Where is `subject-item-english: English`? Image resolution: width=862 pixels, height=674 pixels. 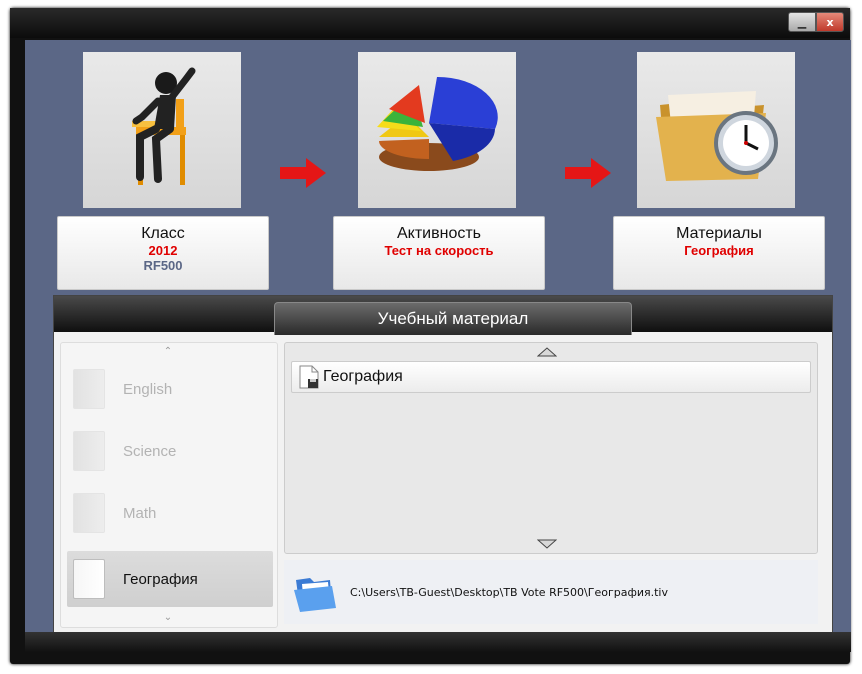
subject-item-english: English is located at coordinates (170, 389).